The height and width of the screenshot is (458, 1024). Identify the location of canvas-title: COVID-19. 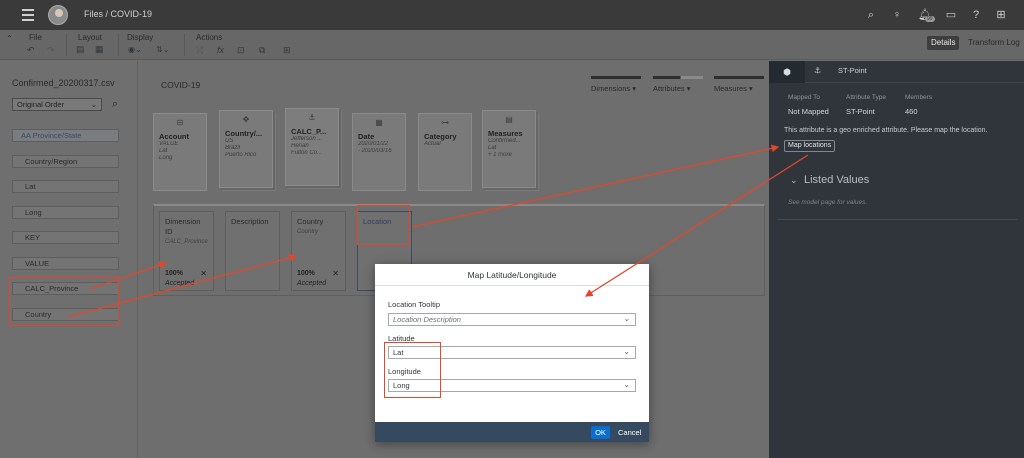
(181, 85).